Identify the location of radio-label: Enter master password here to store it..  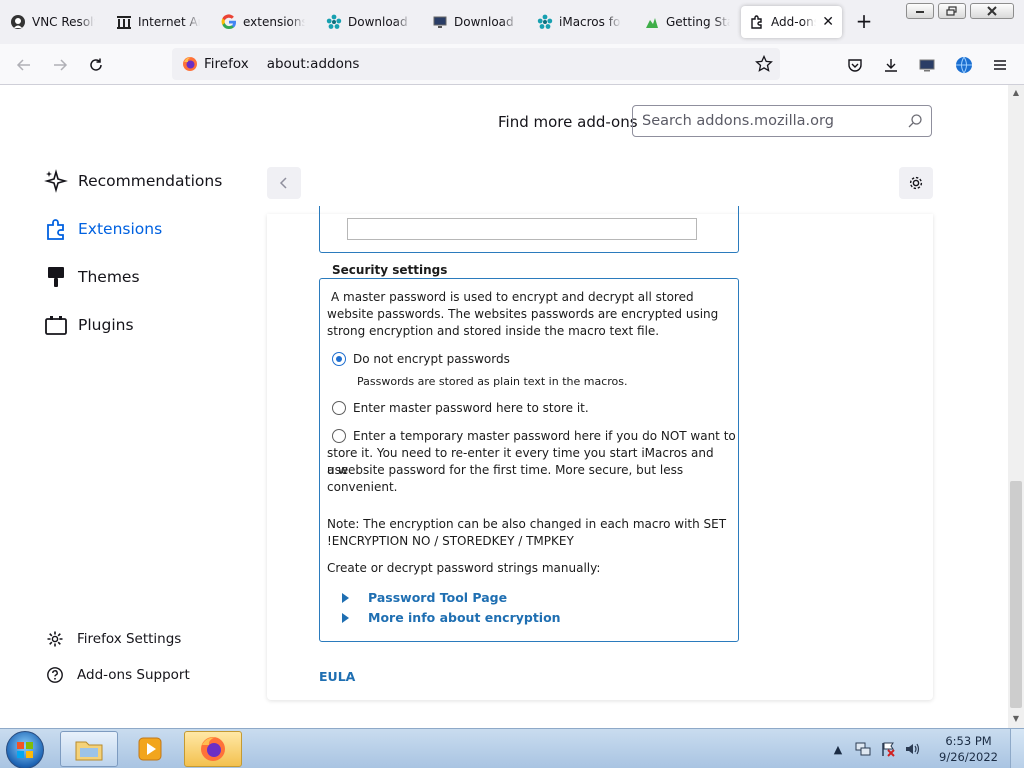
(471, 408).